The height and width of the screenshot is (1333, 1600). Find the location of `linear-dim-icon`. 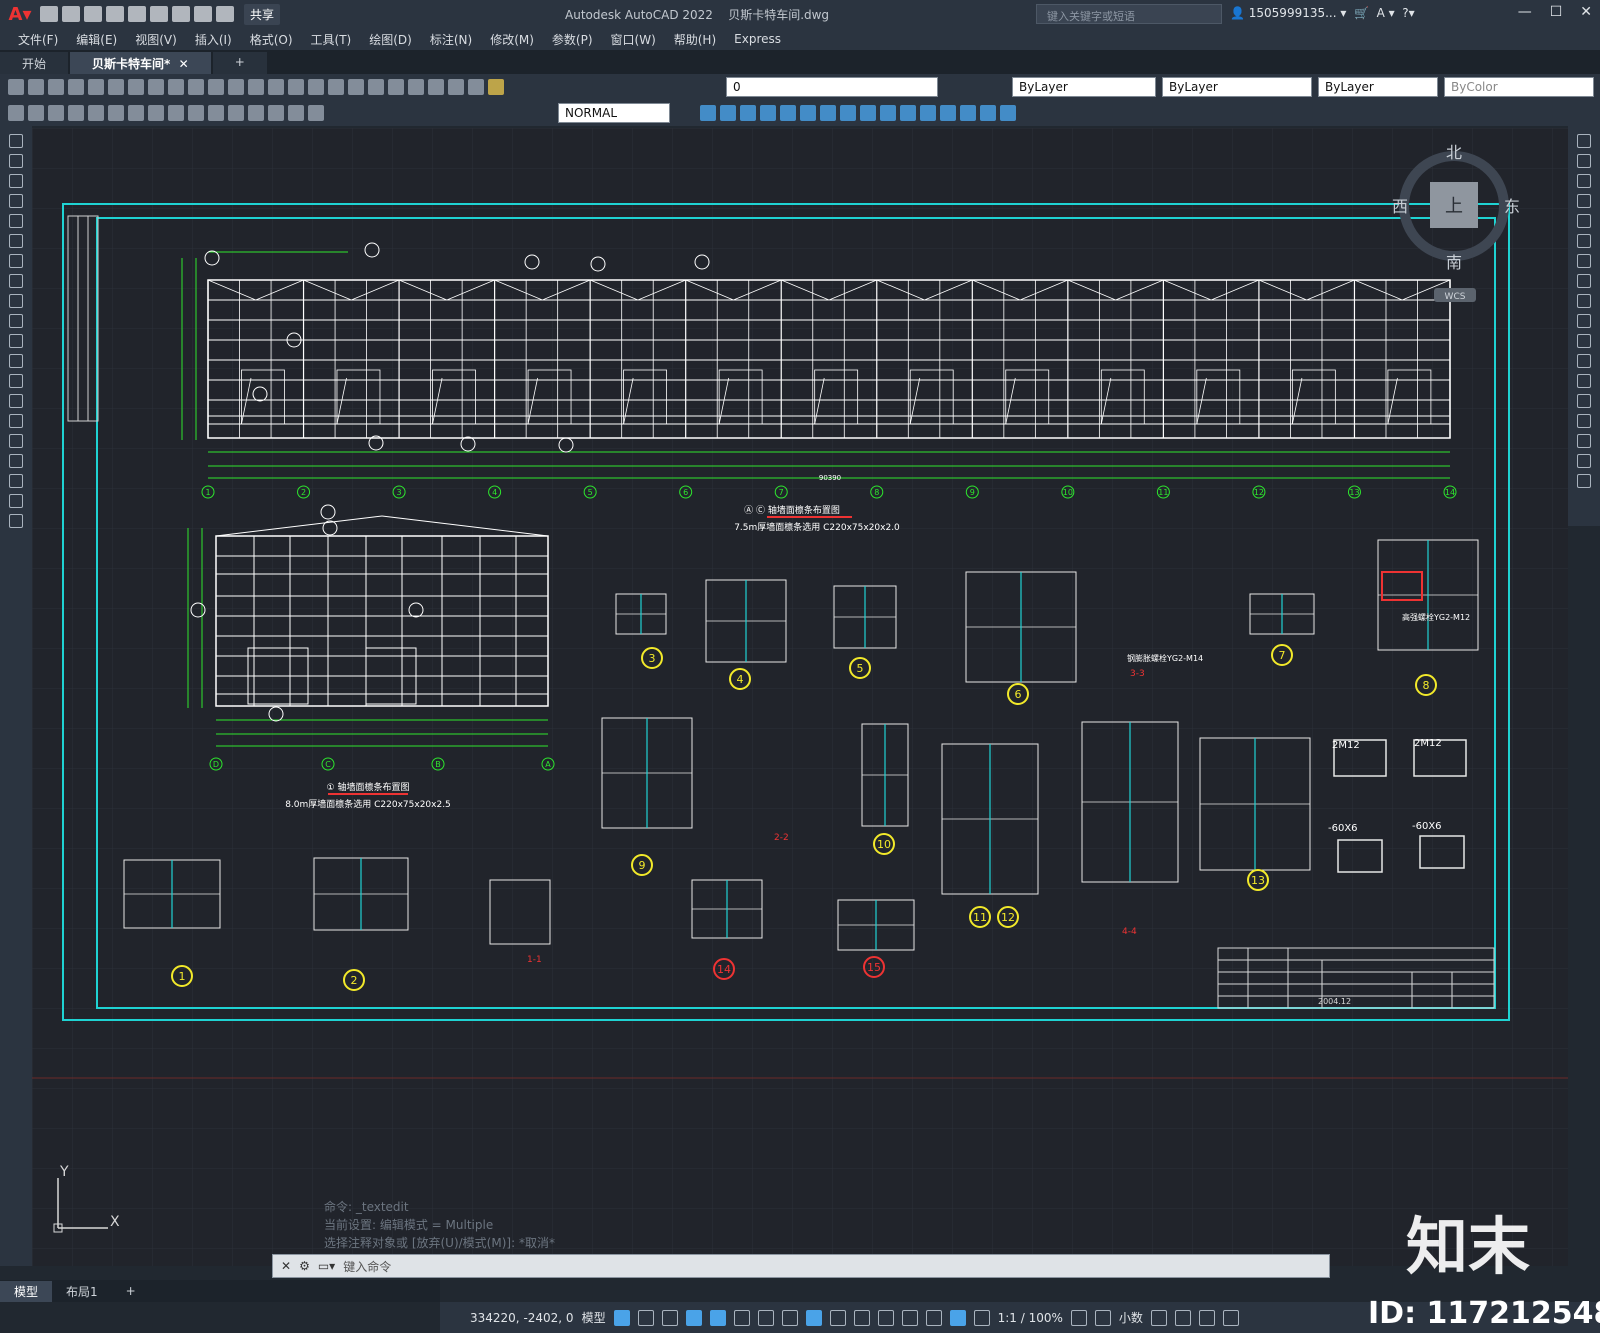

linear-dim-icon is located at coordinates (16, 113).